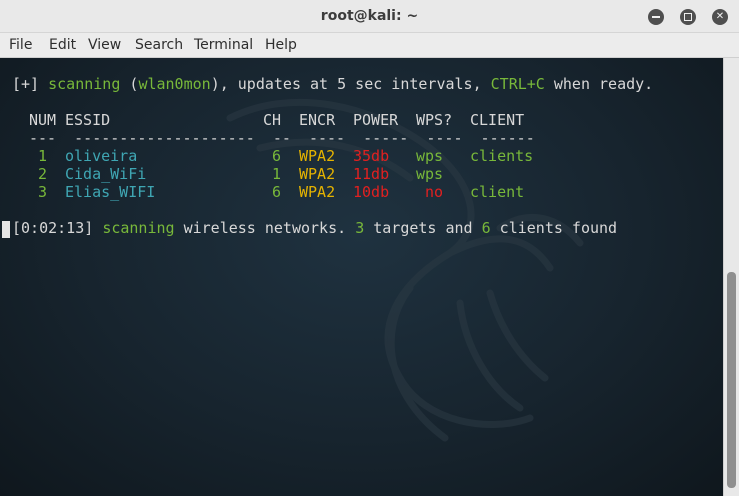 Image resolution: width=739 pixels, height=496 pixels. Describe the element at coordinates (277, 156) in the screenshot. I see `row1-ch: 6` at that location.